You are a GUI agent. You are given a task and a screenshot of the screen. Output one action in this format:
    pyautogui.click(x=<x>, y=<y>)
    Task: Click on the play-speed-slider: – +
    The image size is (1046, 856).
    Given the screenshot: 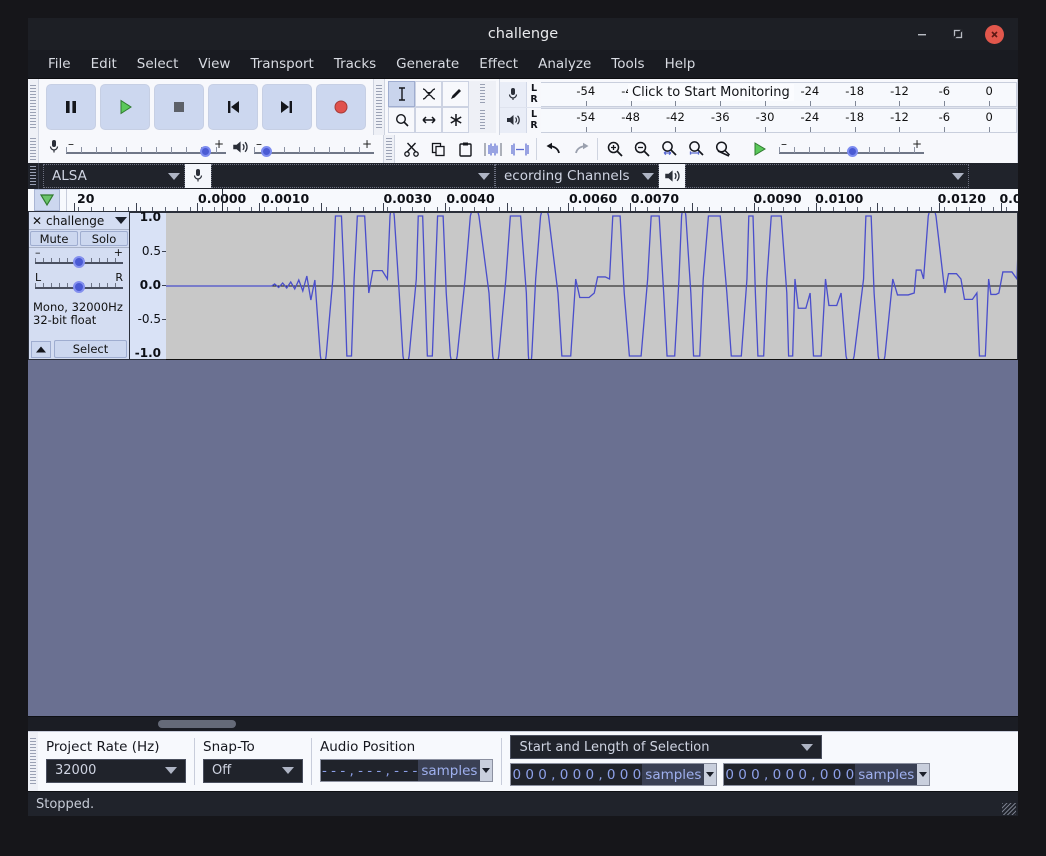 What is the action you would take?
    pyautogui.click(x=851, y=147)
    